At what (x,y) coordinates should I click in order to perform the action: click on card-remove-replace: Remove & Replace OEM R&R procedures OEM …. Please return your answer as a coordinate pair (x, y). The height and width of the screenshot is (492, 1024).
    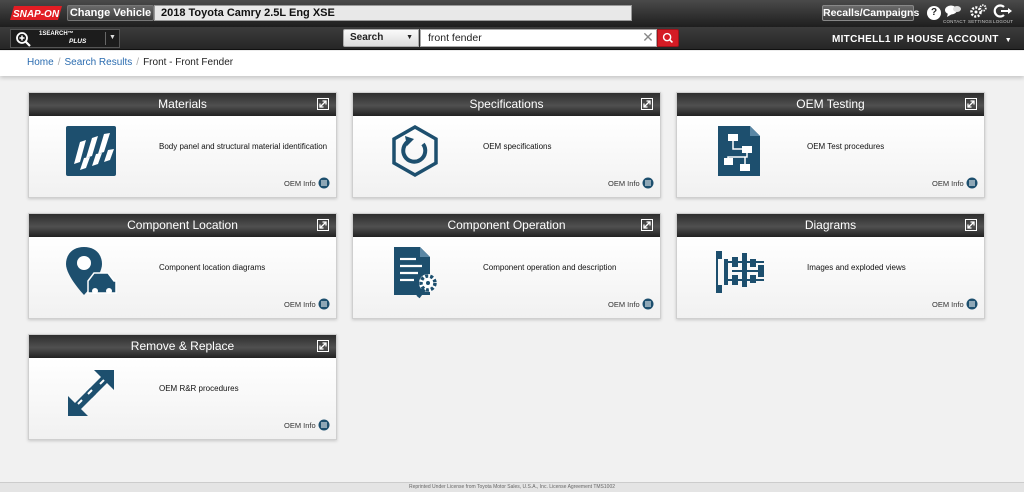
    Looking at the image, I should click on (182, 387).